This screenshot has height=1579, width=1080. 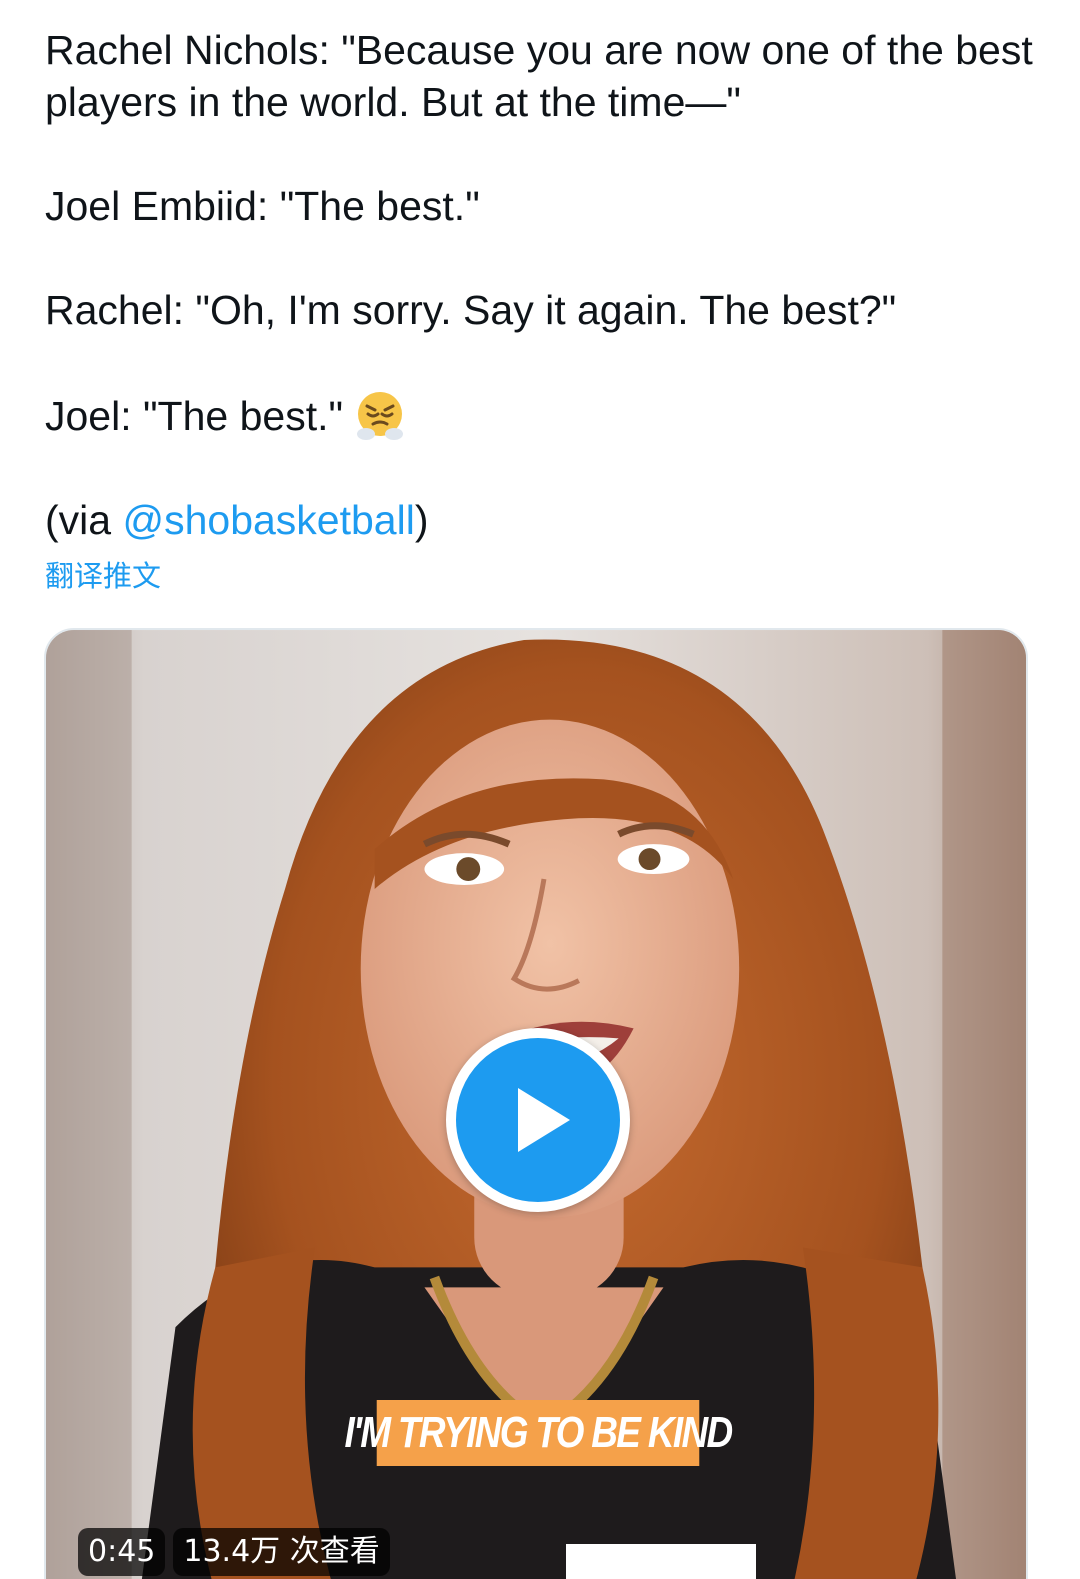 I want to click on tweet-line-joel-1: Joel Embiid: "The best.", so click(x=262, y=206).